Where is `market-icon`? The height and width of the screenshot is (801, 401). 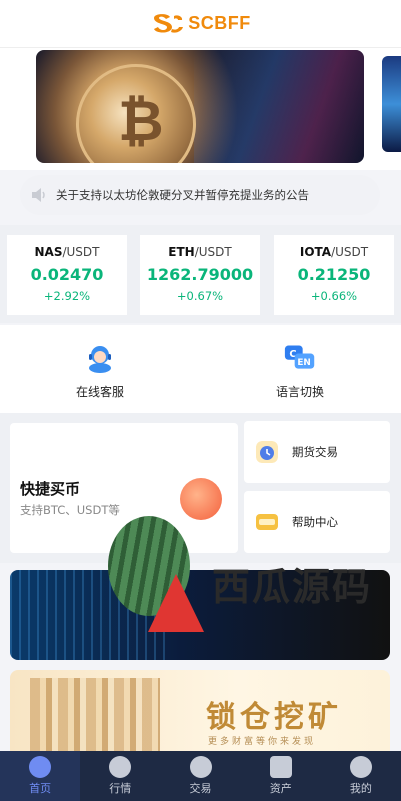
market-icon is located at coordinates (120, 767).